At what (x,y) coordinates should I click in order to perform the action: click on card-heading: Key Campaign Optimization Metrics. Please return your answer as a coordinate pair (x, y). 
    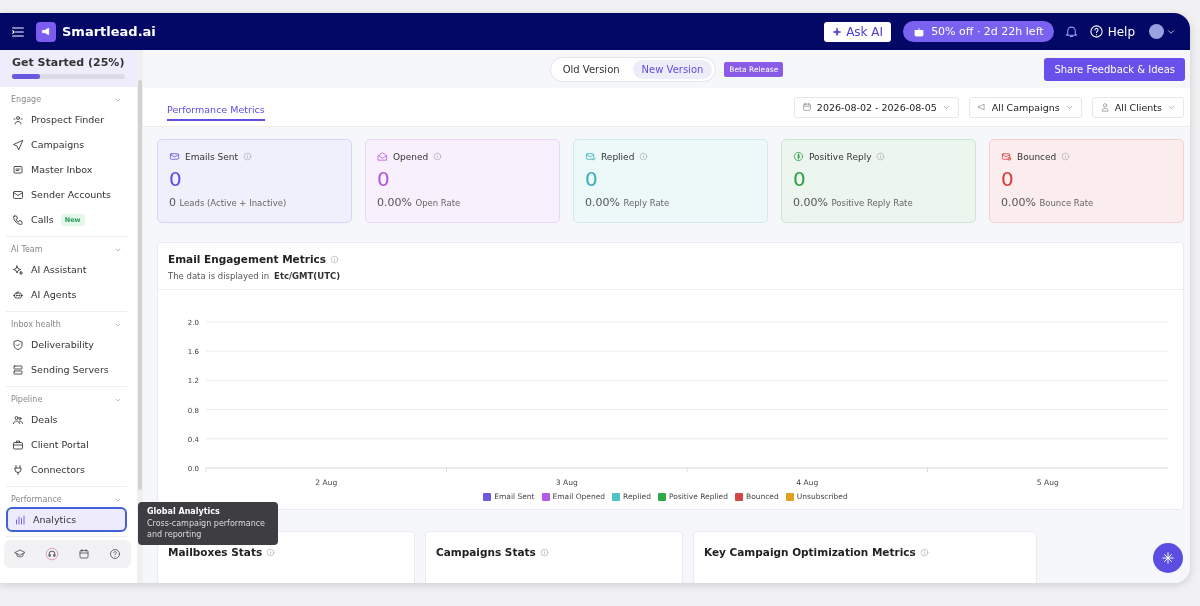
    Looking at the image, I should click on (810, 552).